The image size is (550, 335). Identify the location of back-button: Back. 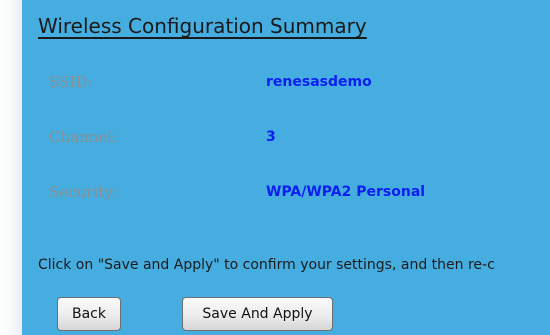
(89, 314).